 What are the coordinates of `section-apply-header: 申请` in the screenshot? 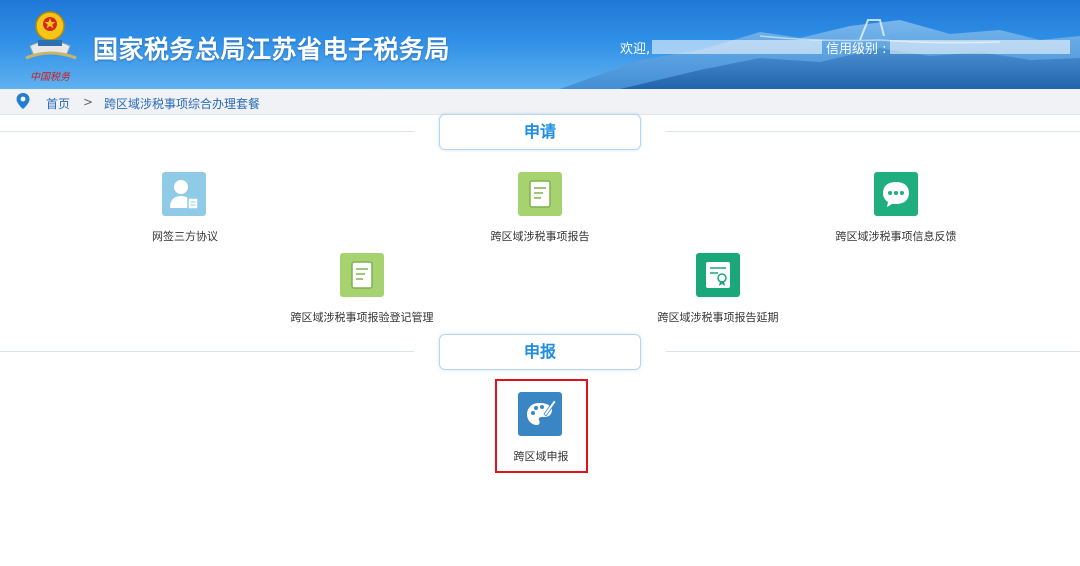 It's located at (540, 132).